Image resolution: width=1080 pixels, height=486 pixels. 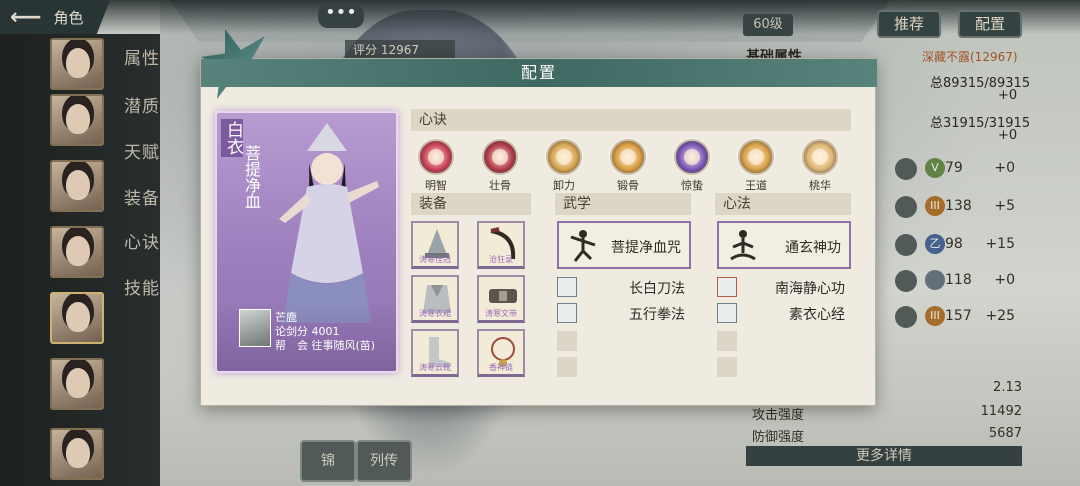 I want to click on martial-figure-icon, so click(x=583, y=246).